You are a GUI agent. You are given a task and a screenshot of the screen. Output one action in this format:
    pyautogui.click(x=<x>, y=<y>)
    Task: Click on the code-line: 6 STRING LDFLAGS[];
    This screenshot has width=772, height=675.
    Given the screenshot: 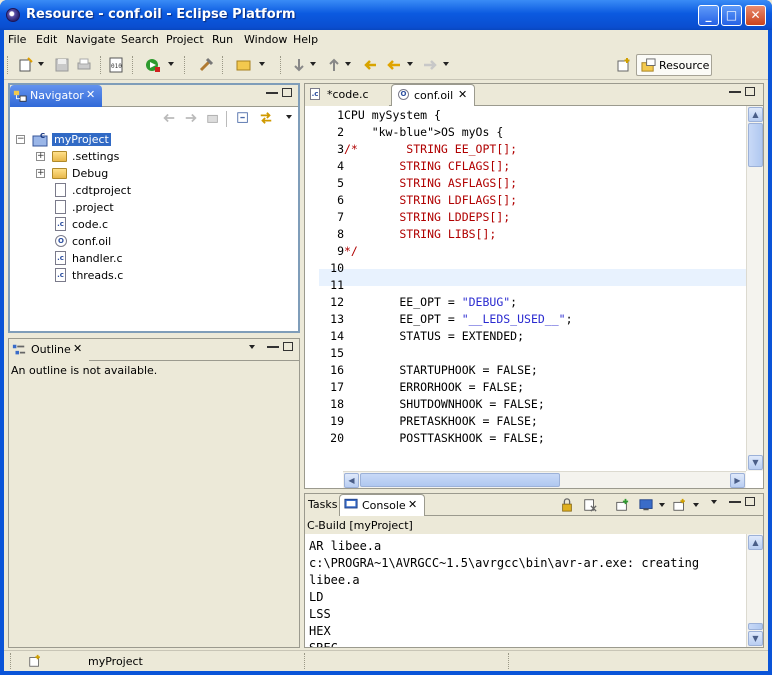 What is the action you would take?
    pyautogui.click(x=532, y=200)
    